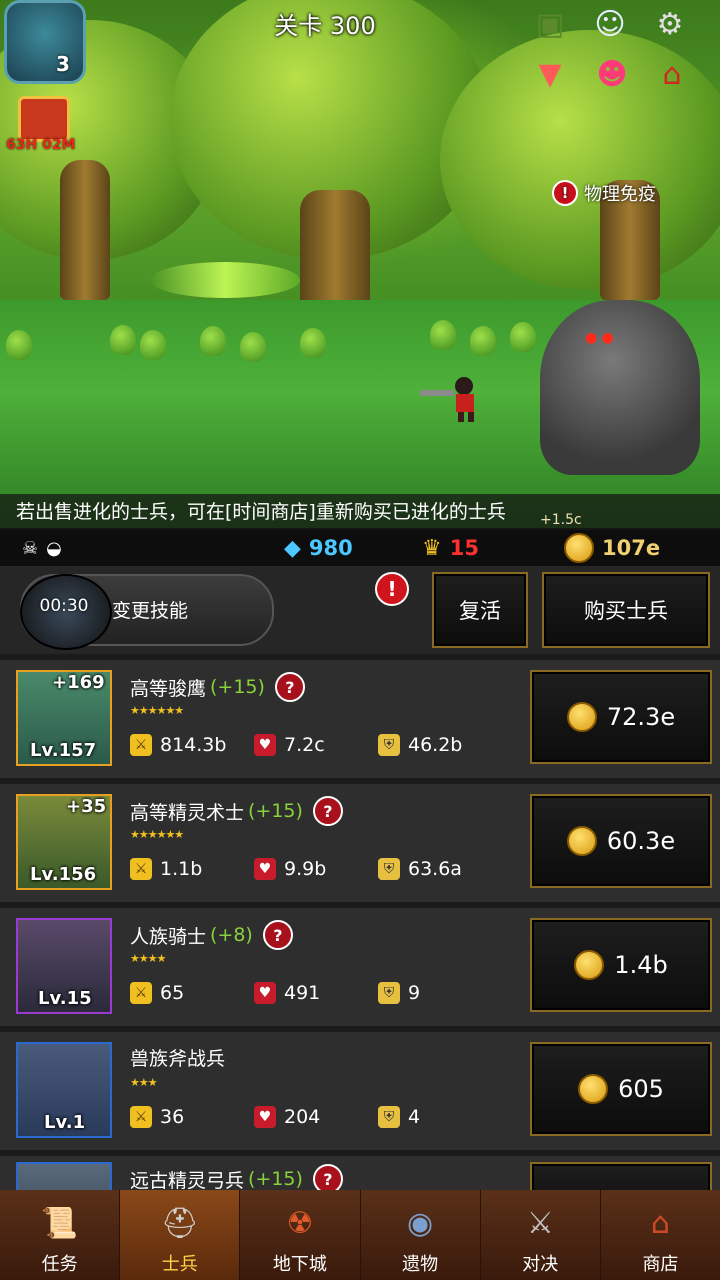  I want to click on tab-quests: 📜 任务, so click(60, 1235).